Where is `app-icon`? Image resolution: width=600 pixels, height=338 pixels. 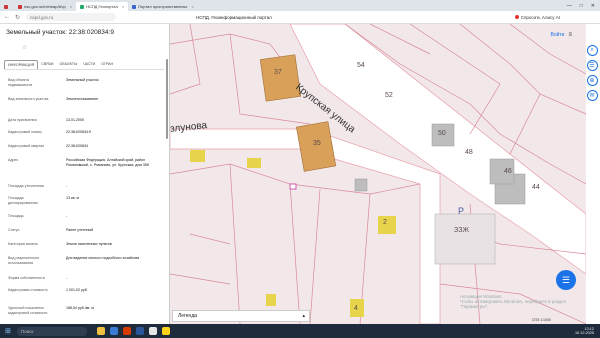 app-icon is located at coordinates (152, 331).